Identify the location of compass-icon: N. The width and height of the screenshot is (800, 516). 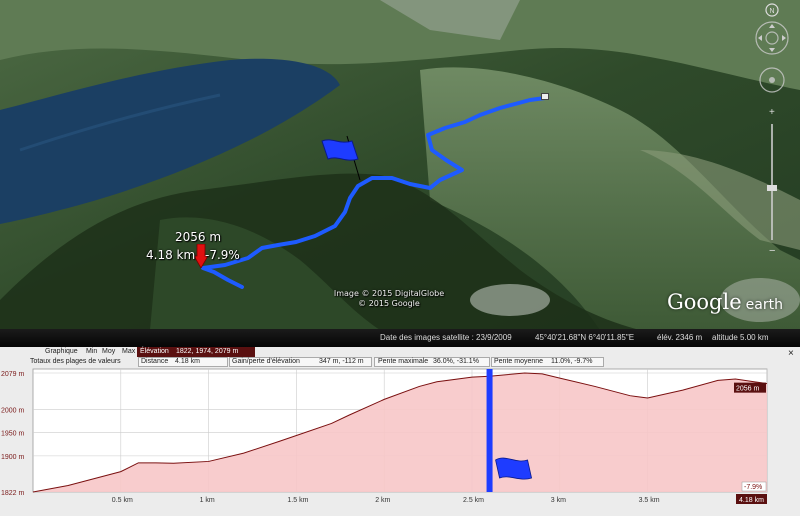
(772, 10).